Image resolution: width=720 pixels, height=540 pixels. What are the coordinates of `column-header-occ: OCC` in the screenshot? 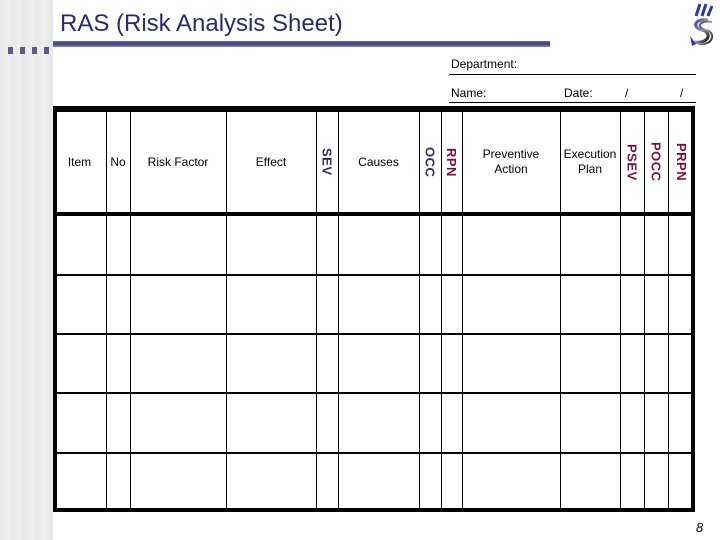 It's located at (430, 162).